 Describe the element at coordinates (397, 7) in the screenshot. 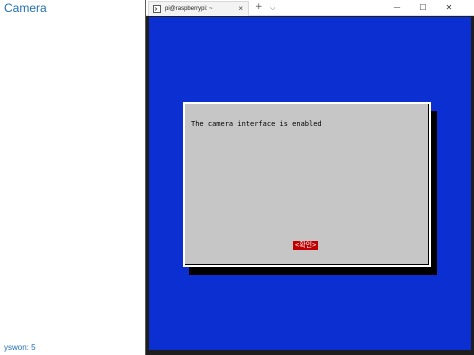

I see `minimize-button: —` at that location.